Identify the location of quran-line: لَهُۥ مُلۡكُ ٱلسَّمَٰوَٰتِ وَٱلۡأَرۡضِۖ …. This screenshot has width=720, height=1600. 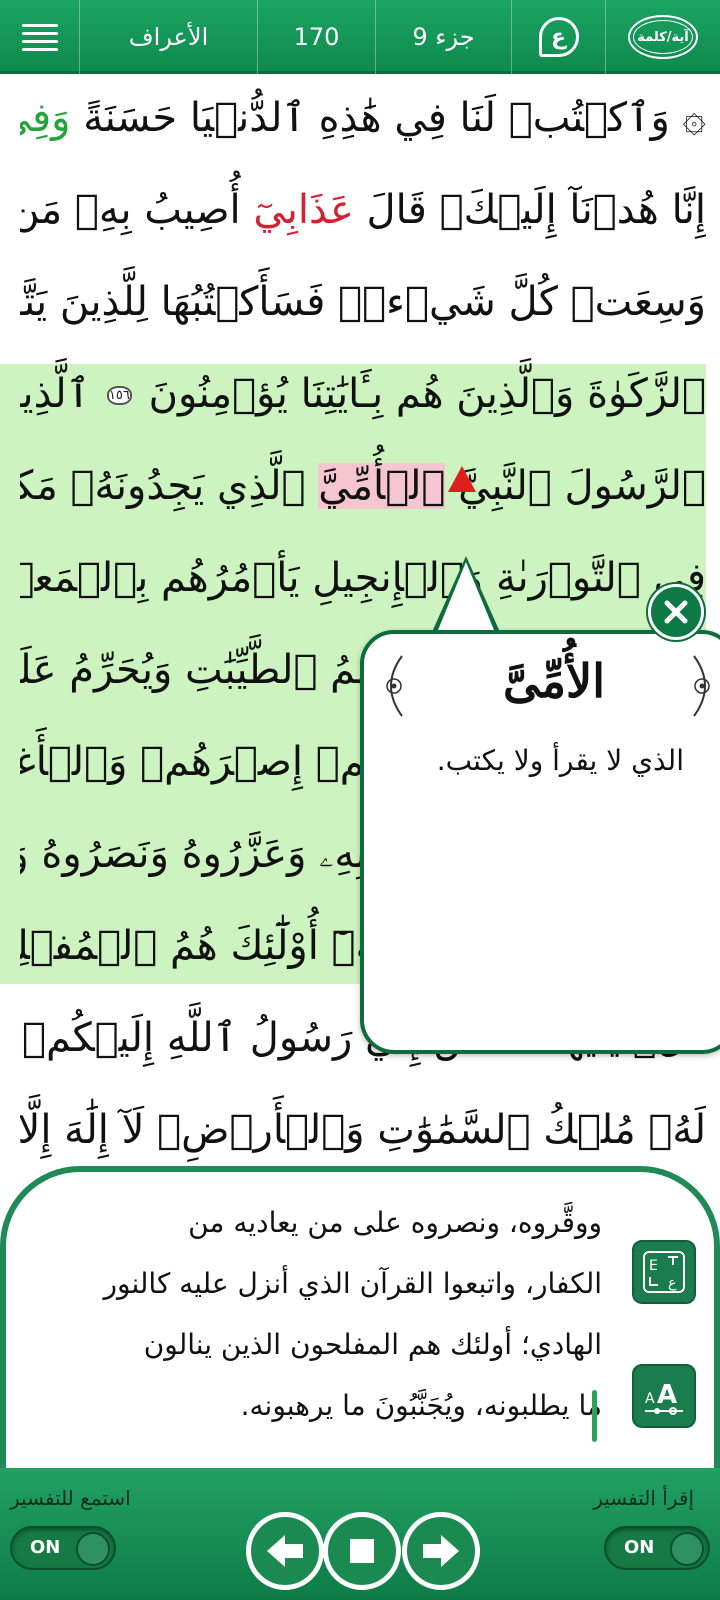
(363, 1130).